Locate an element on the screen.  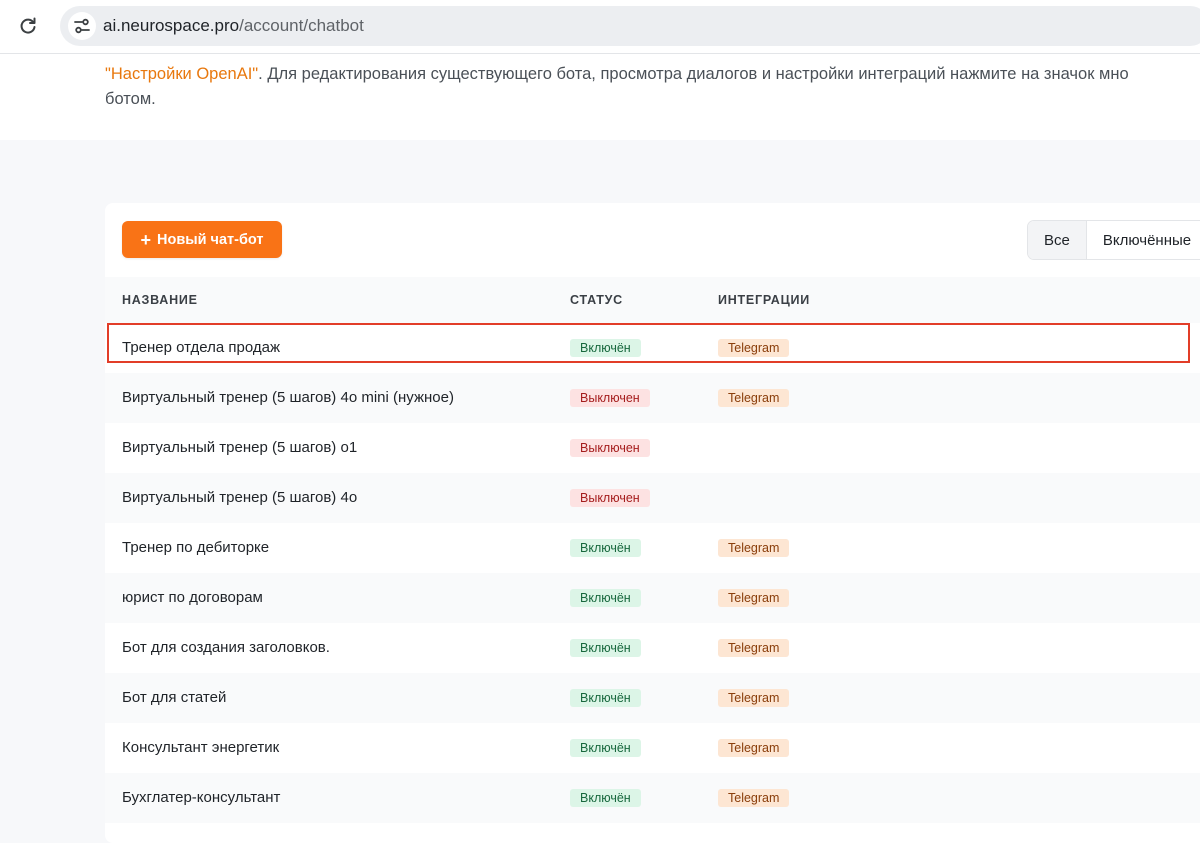
new-chatbot-button: + Новый чат-бот is located at coordinates (202, 239).